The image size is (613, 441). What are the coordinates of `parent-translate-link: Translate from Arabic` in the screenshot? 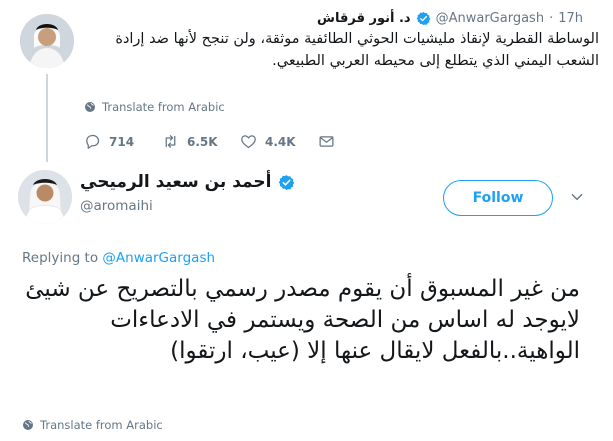 It's located at (154, 107).